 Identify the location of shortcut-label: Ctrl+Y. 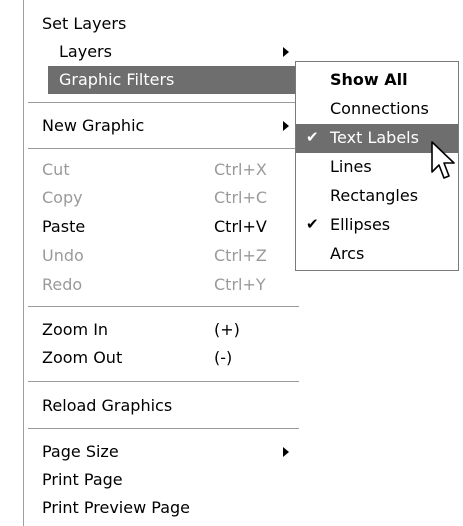
(240, 284).